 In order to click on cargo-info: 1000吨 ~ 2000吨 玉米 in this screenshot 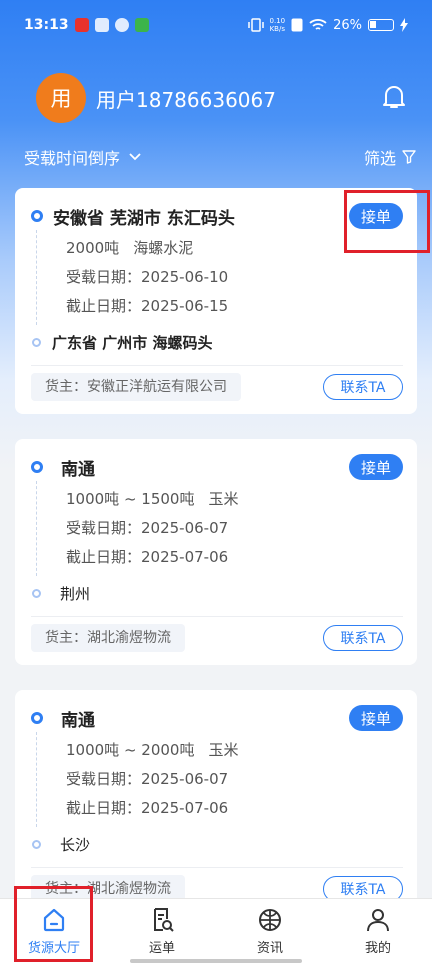, I will do `click(234, 750)`.